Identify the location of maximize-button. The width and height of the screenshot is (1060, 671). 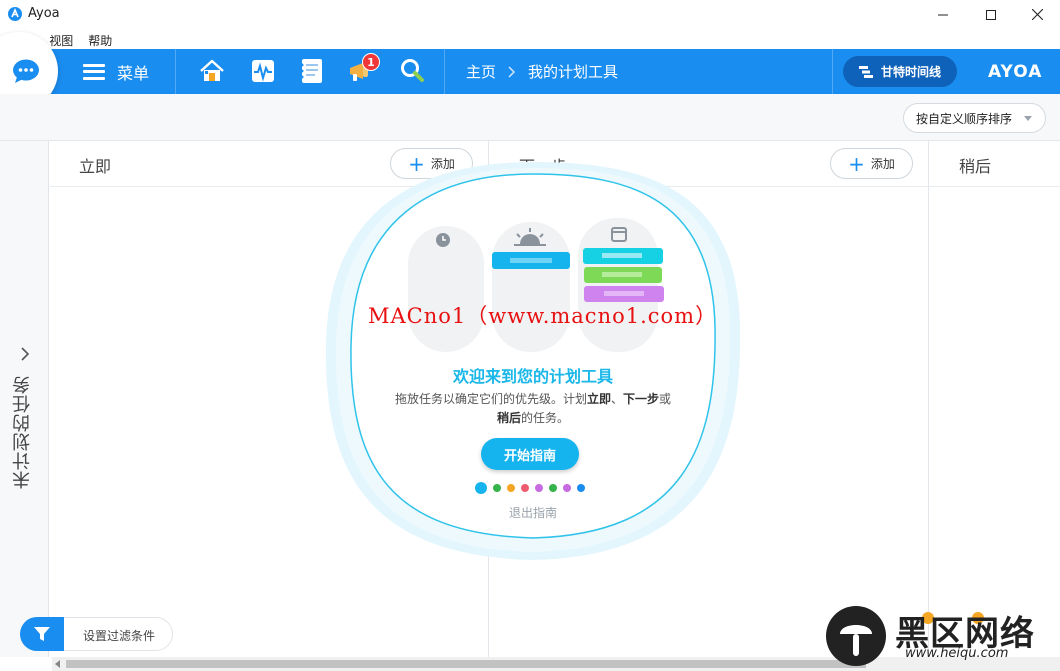
(991, 14).